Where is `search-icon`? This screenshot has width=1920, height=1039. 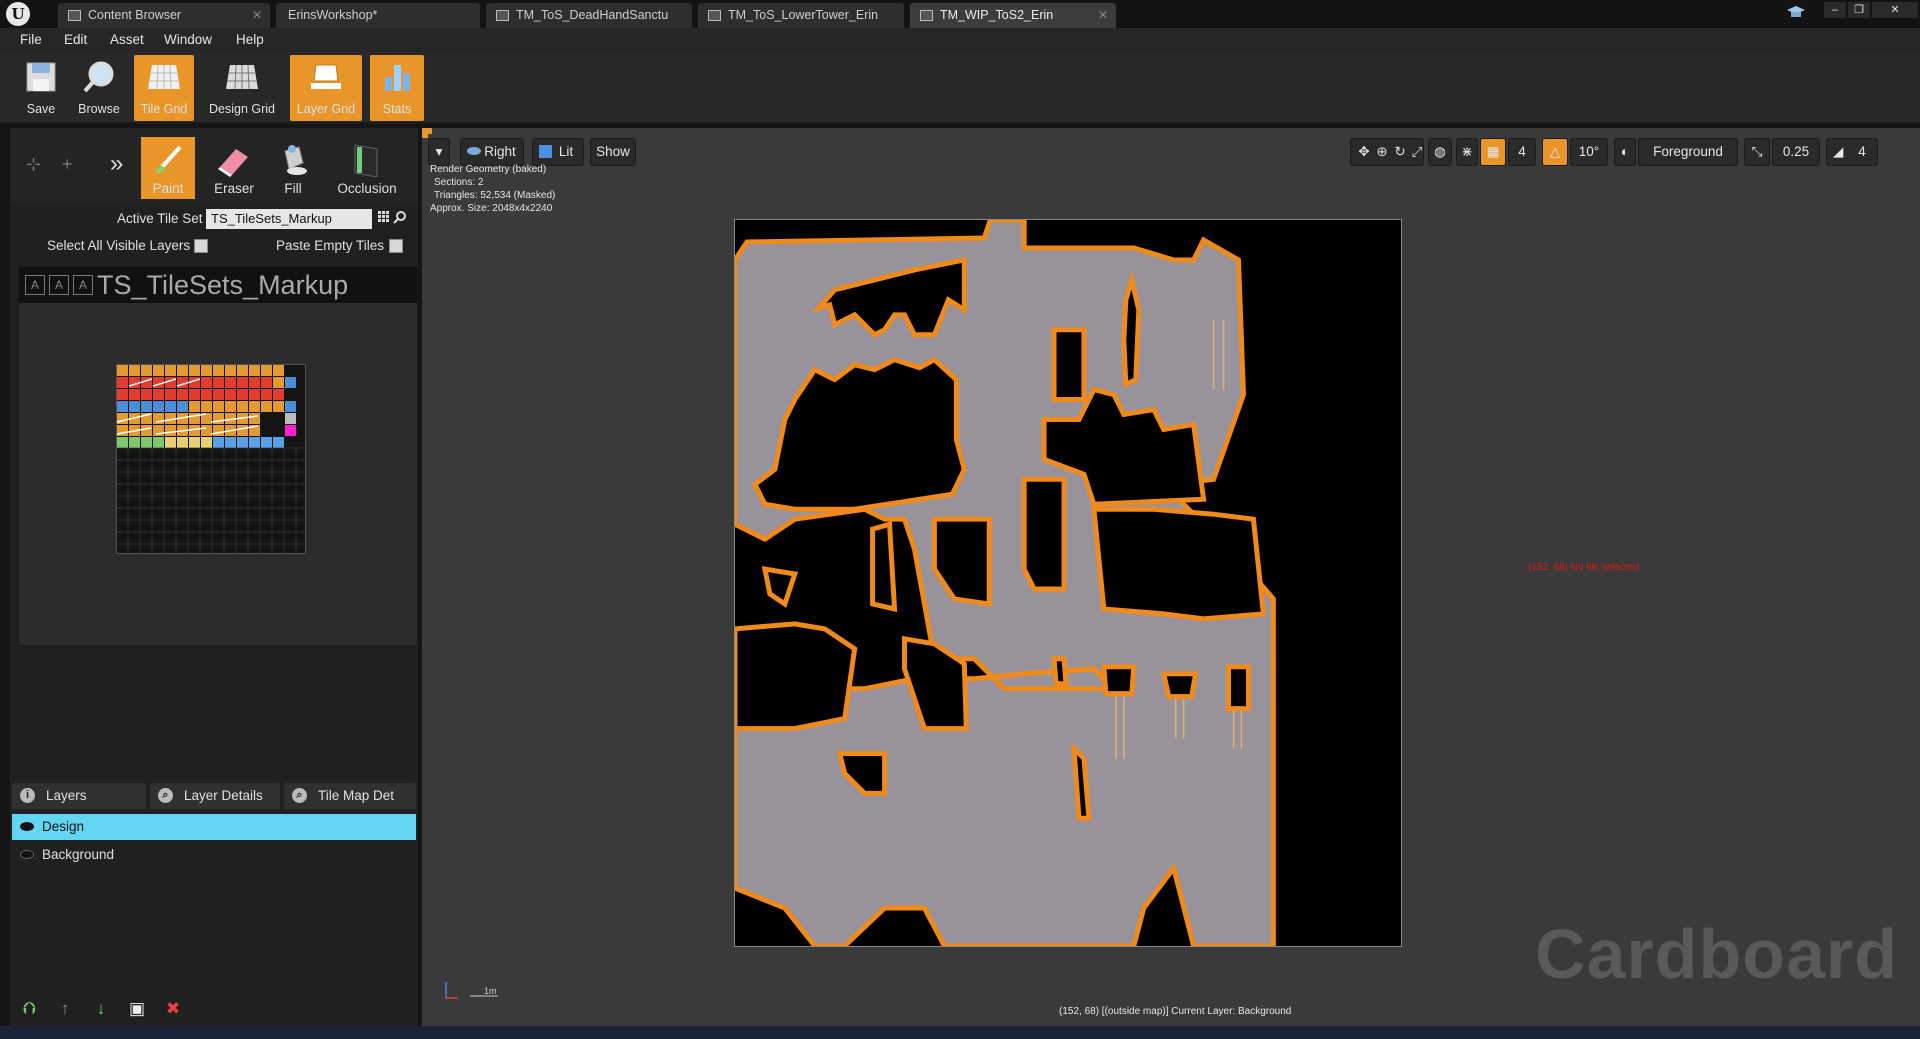 search-icon is located at coordinates (400, 217).